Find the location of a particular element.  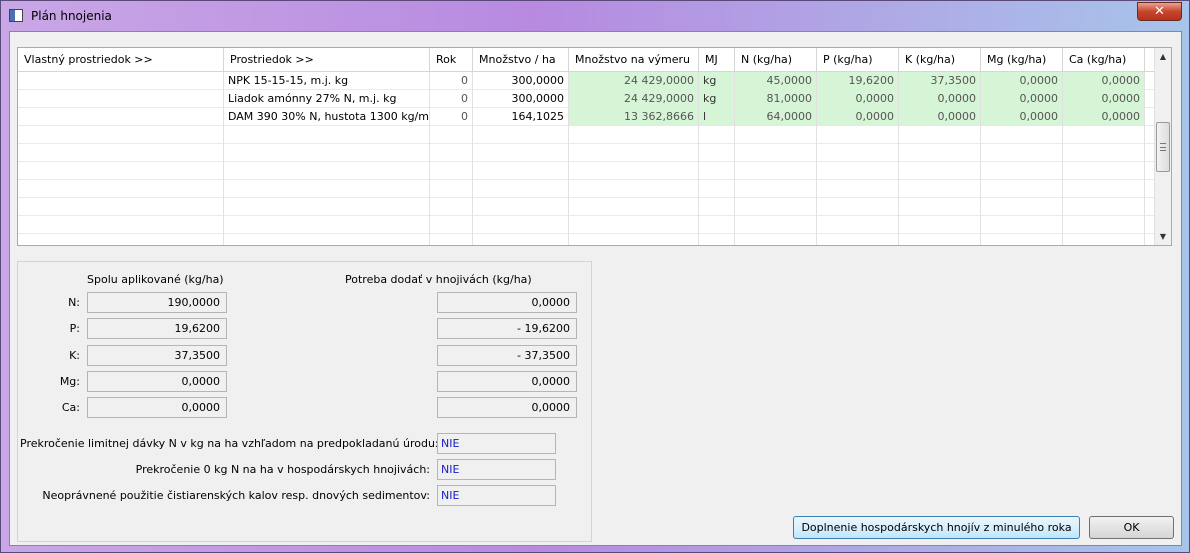

col-year: Rok is located at coordinates (451, 60).